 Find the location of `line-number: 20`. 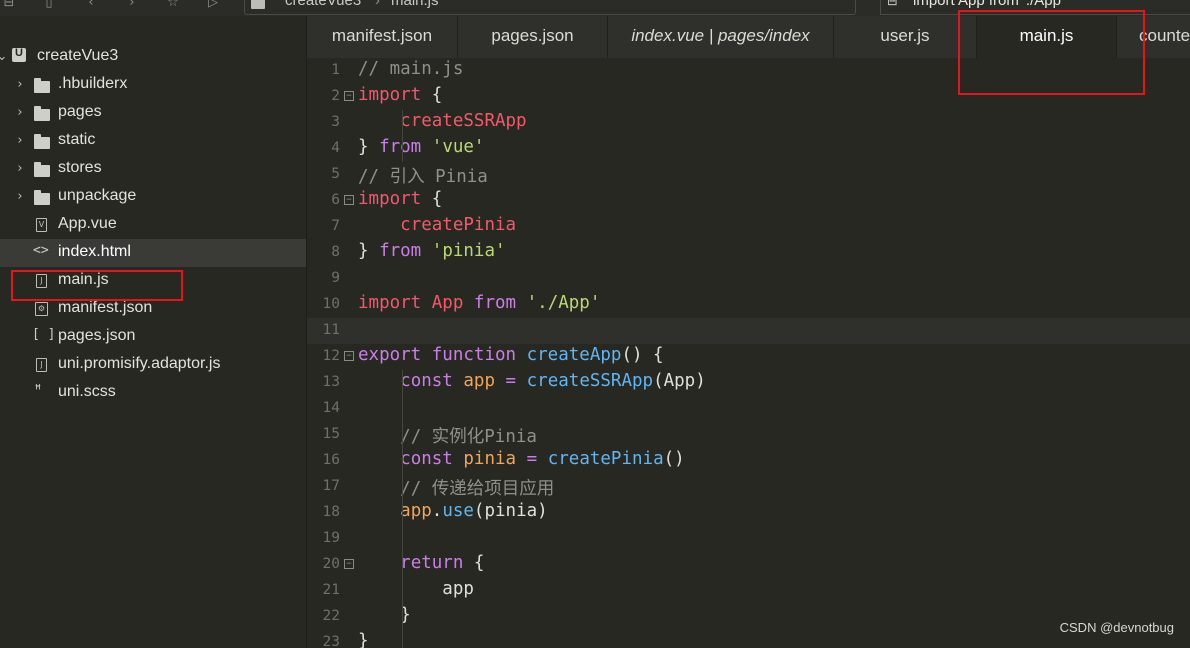

line-number: 20 is located at coordinates (331, 564).